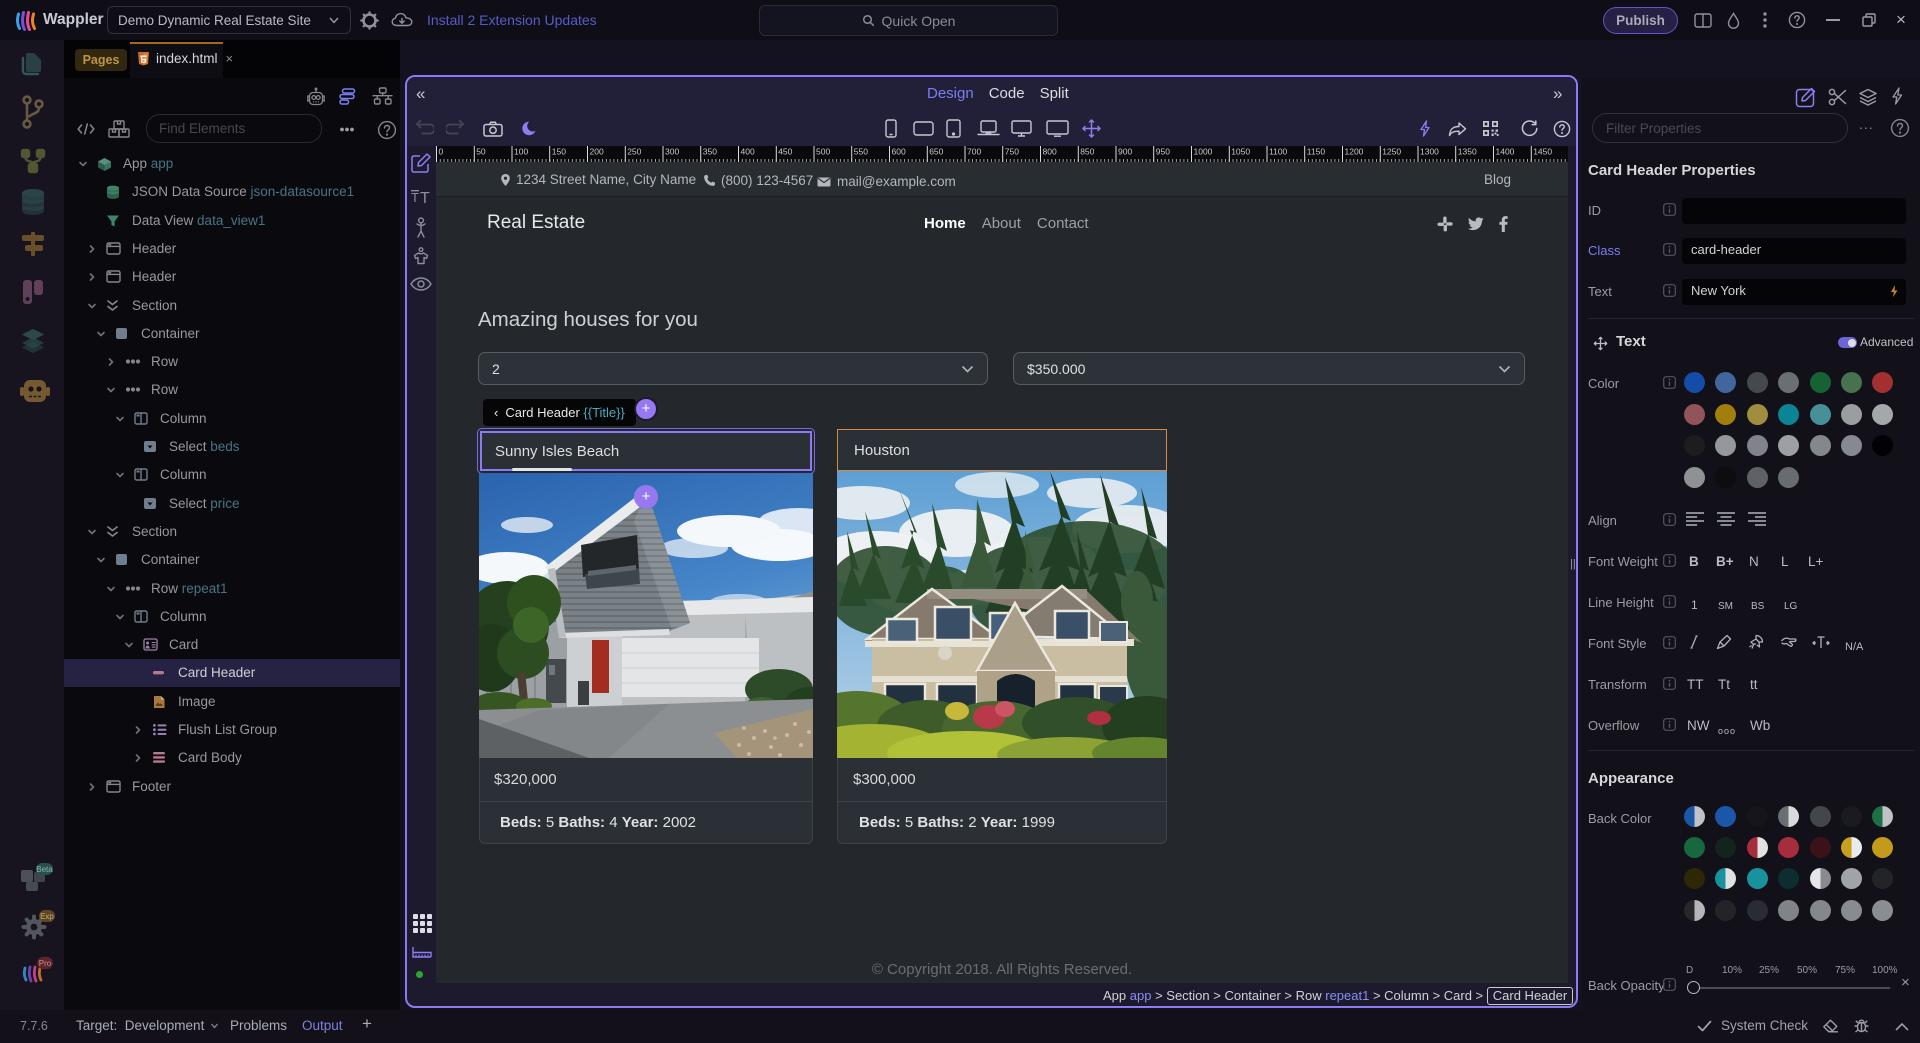 This screenshot has height=1043, width=1920. I want to click on svg-text: 150, so click(559, 152).